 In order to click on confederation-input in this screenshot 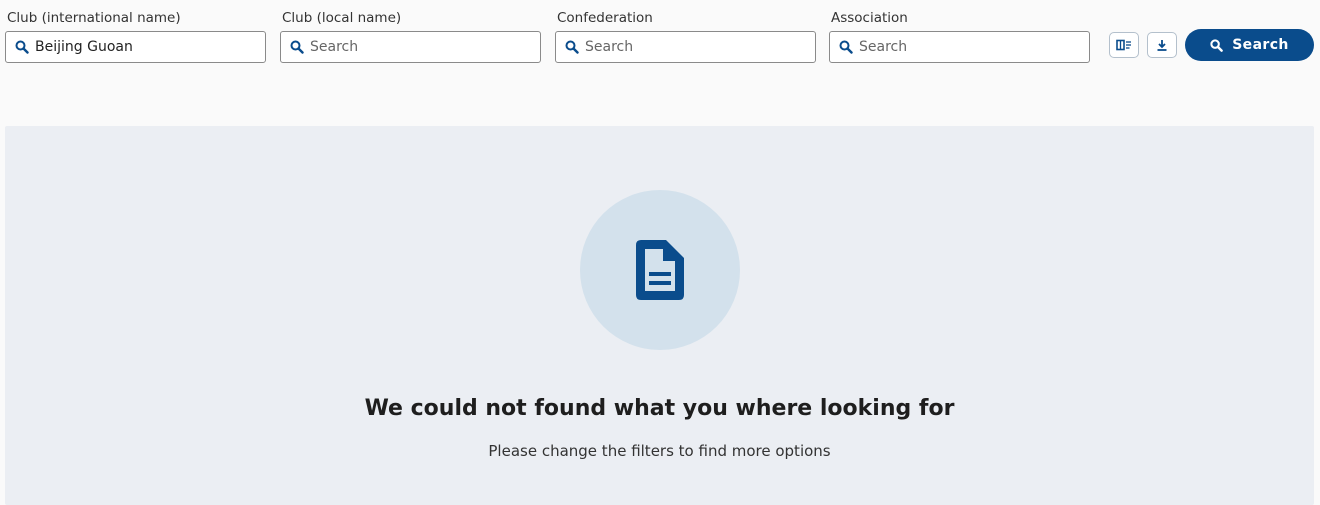, I will do `click(695, 47)`.